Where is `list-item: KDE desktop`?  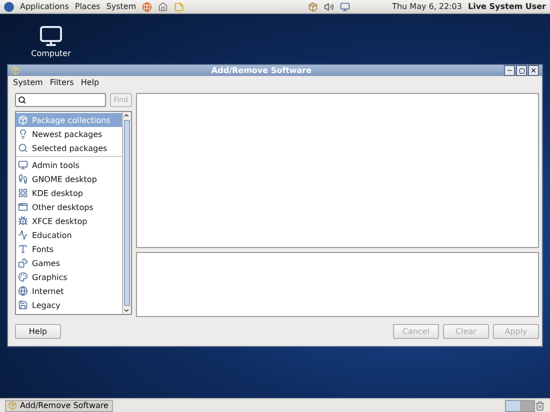 list-item: KDE desktop is located at coordinates (69, 193).